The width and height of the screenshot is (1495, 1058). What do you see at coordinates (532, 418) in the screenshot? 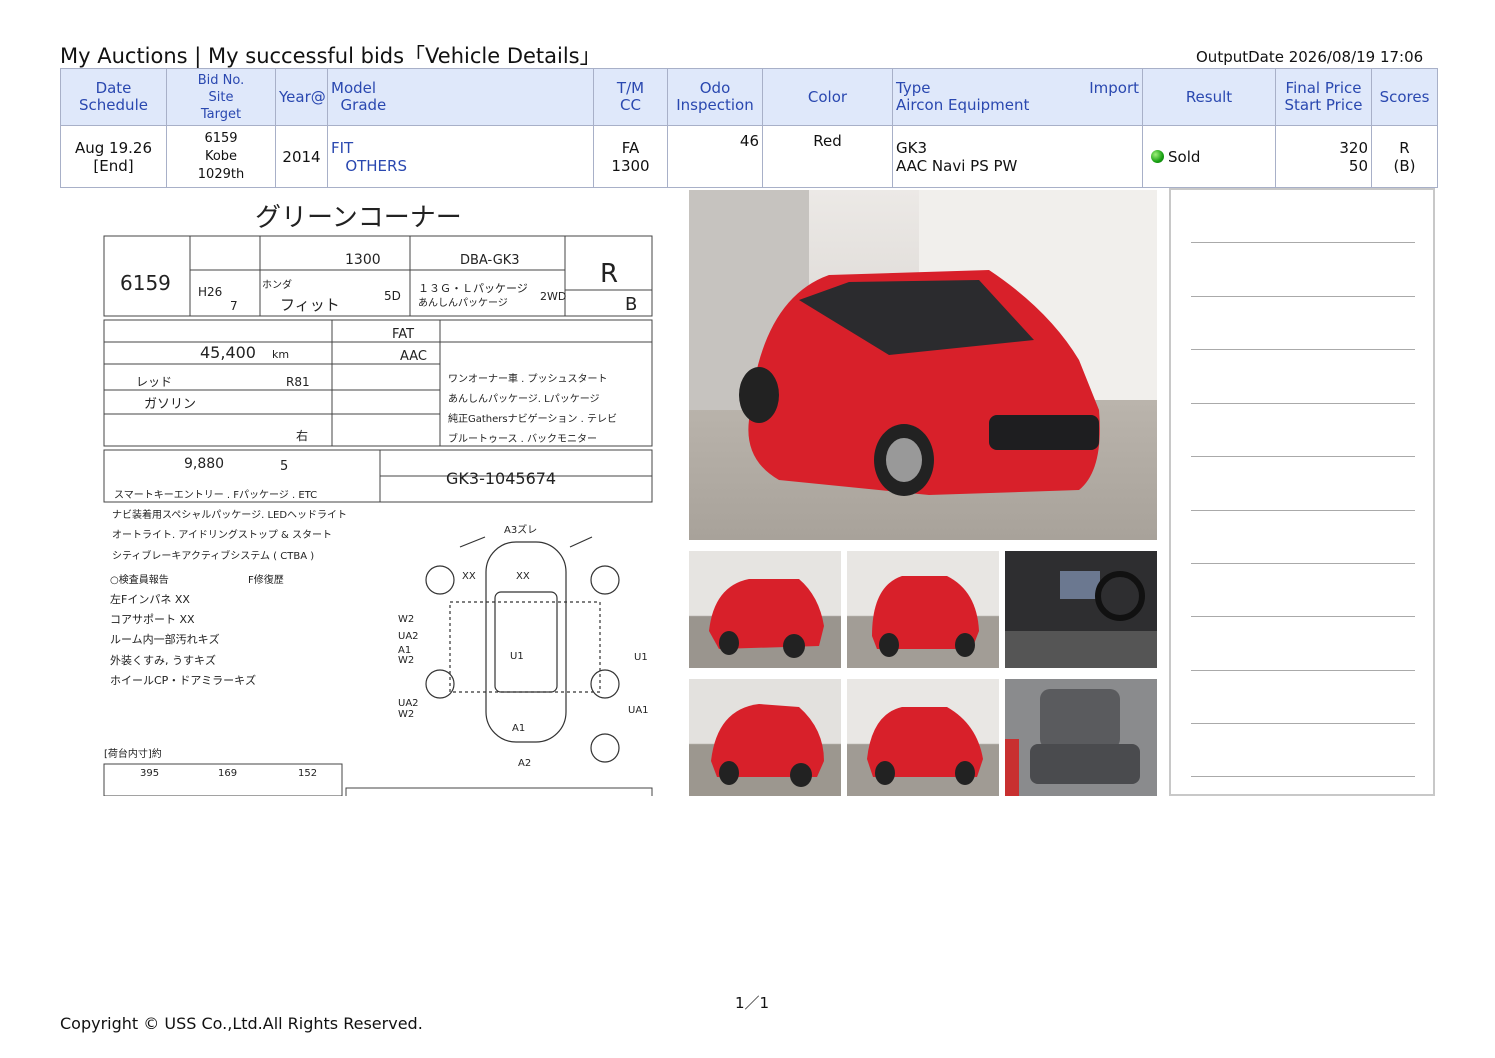
I see `sales-point-3: 純正Gathersナビゲーション . テレビ` at bounding box center [532, 418].